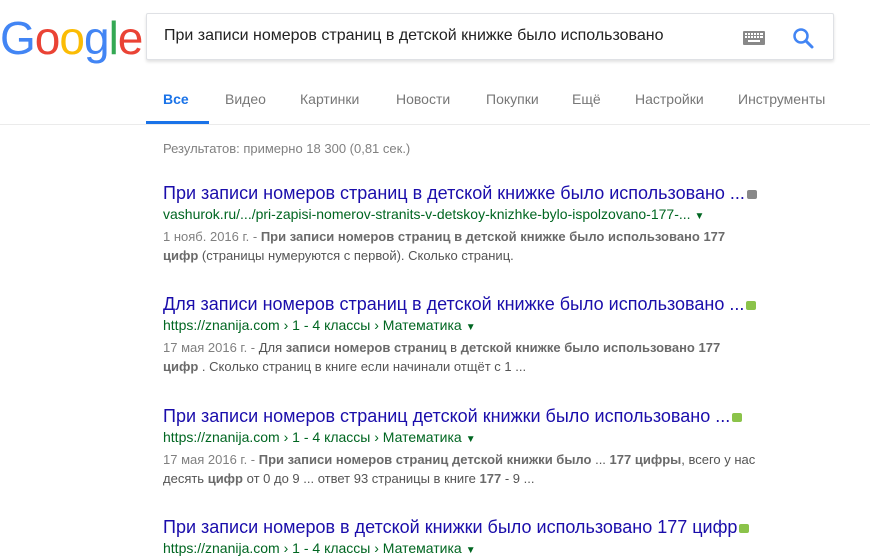  I want to click on tab-all: Все, so click(176, 99).